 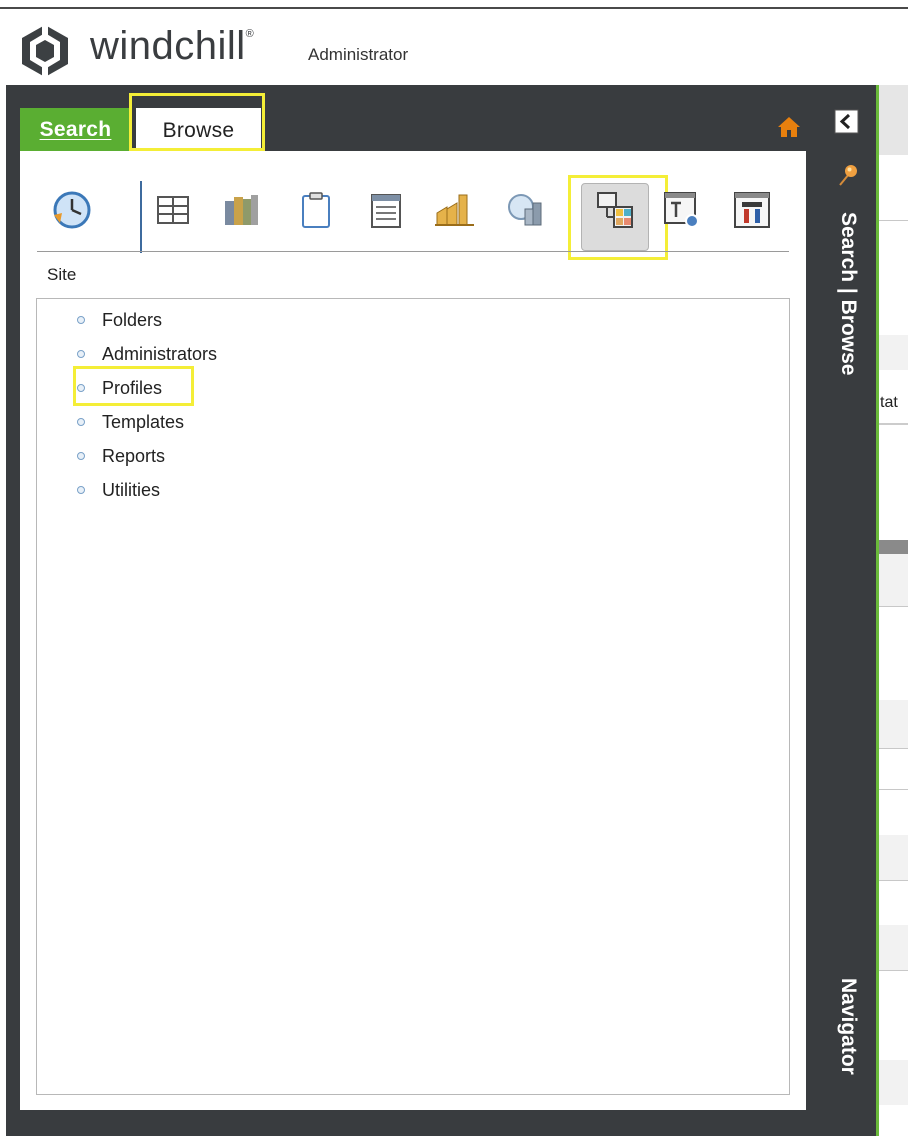 I want to click on tab-search-label: Search, so click(x=75, y=129).